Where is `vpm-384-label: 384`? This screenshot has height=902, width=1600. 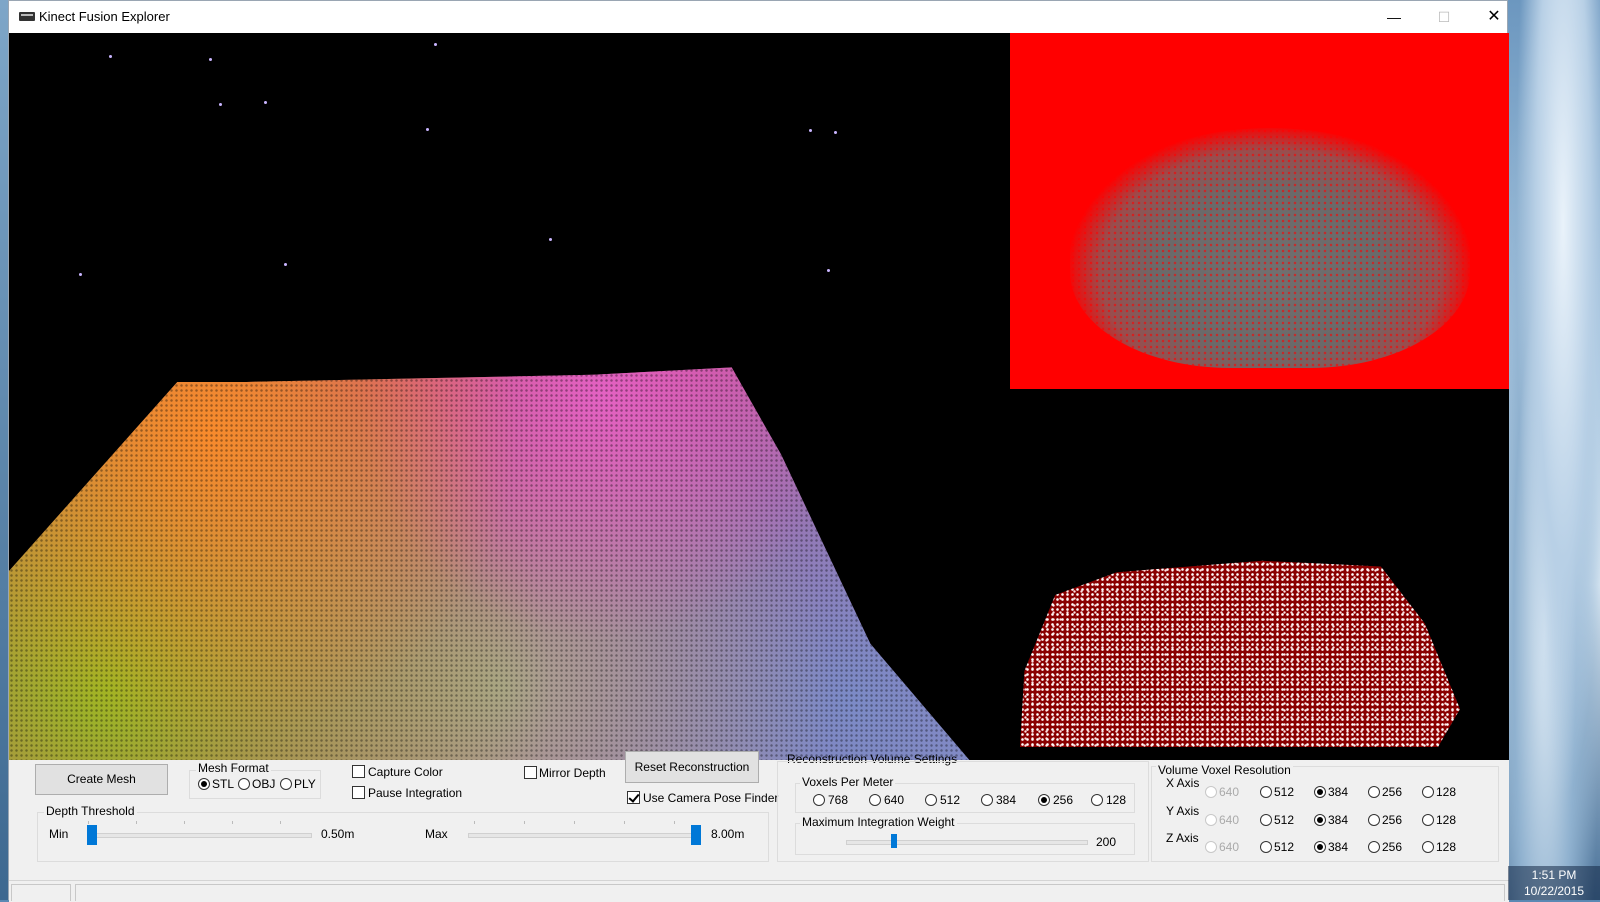 vpm-384-label: 384 is located at coordinates (1006, 800).